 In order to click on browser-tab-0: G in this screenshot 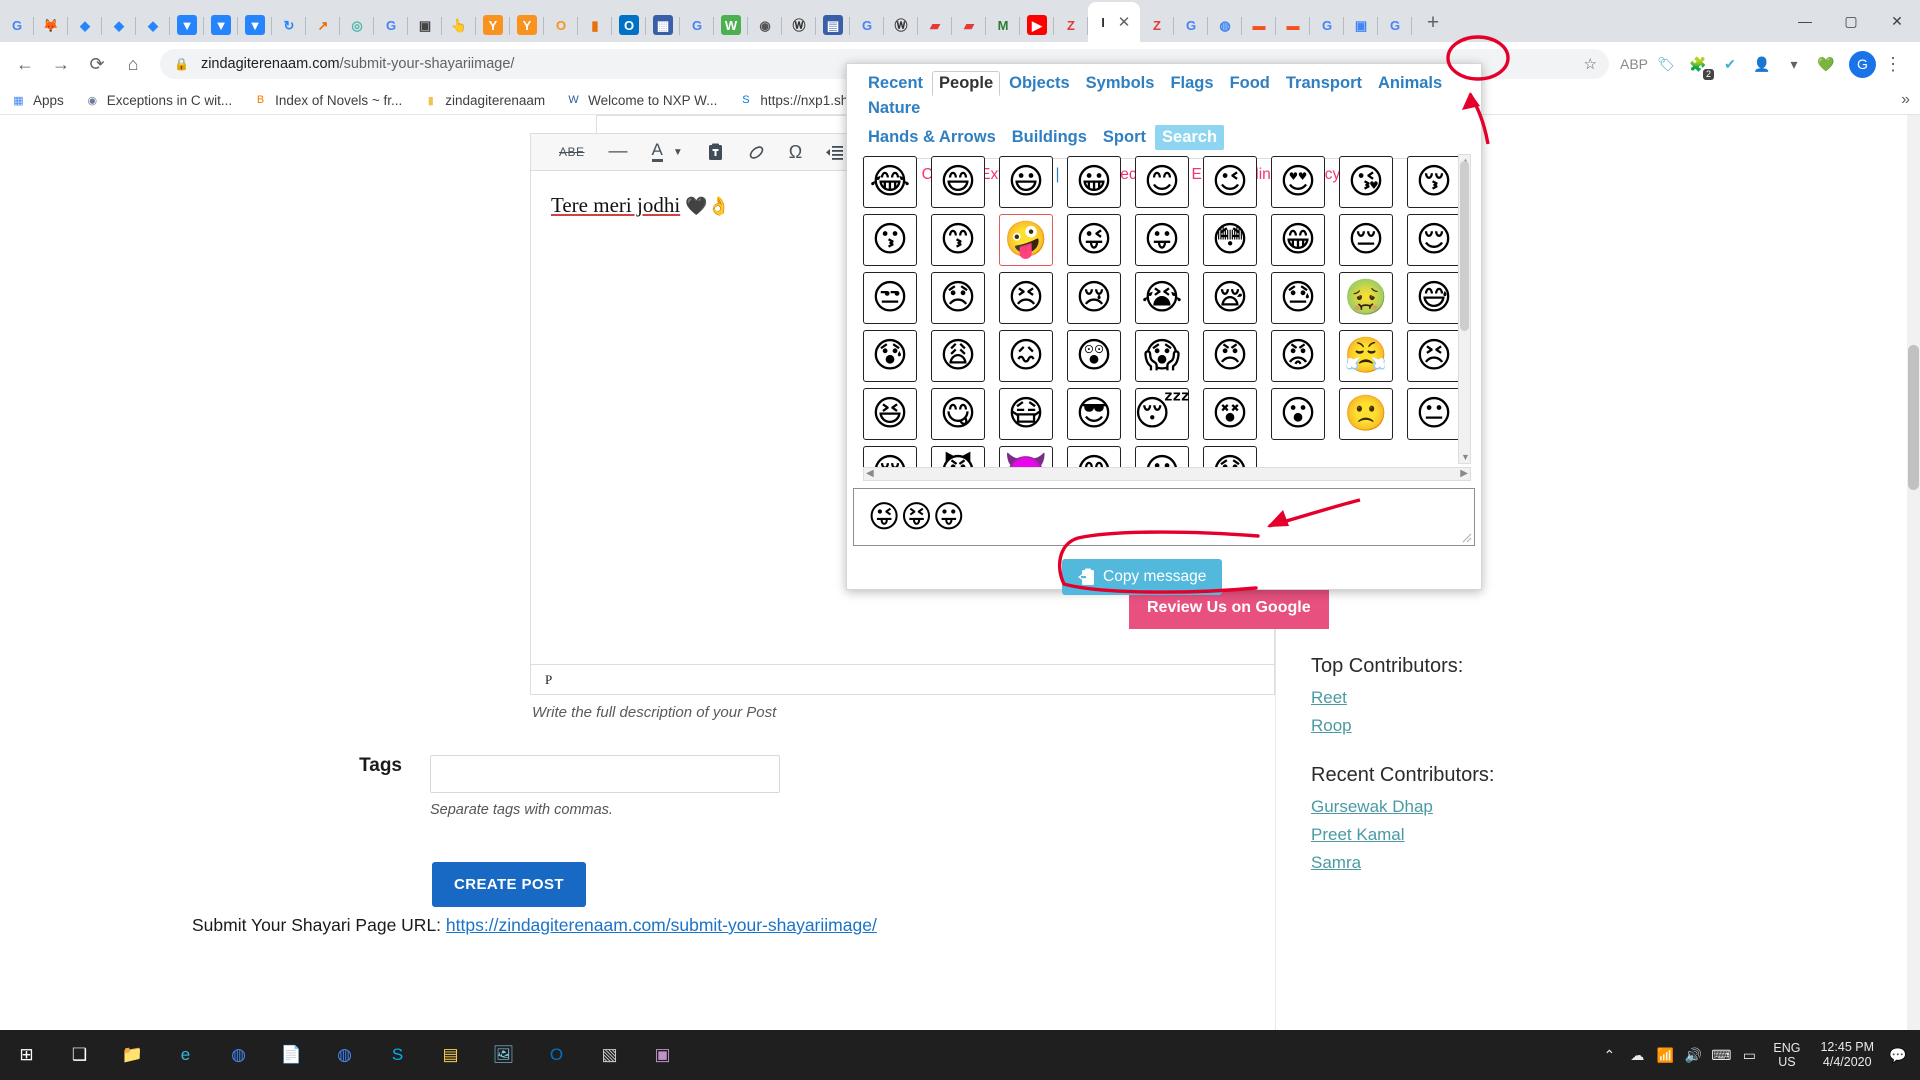, I will do `click(17, 25)`.